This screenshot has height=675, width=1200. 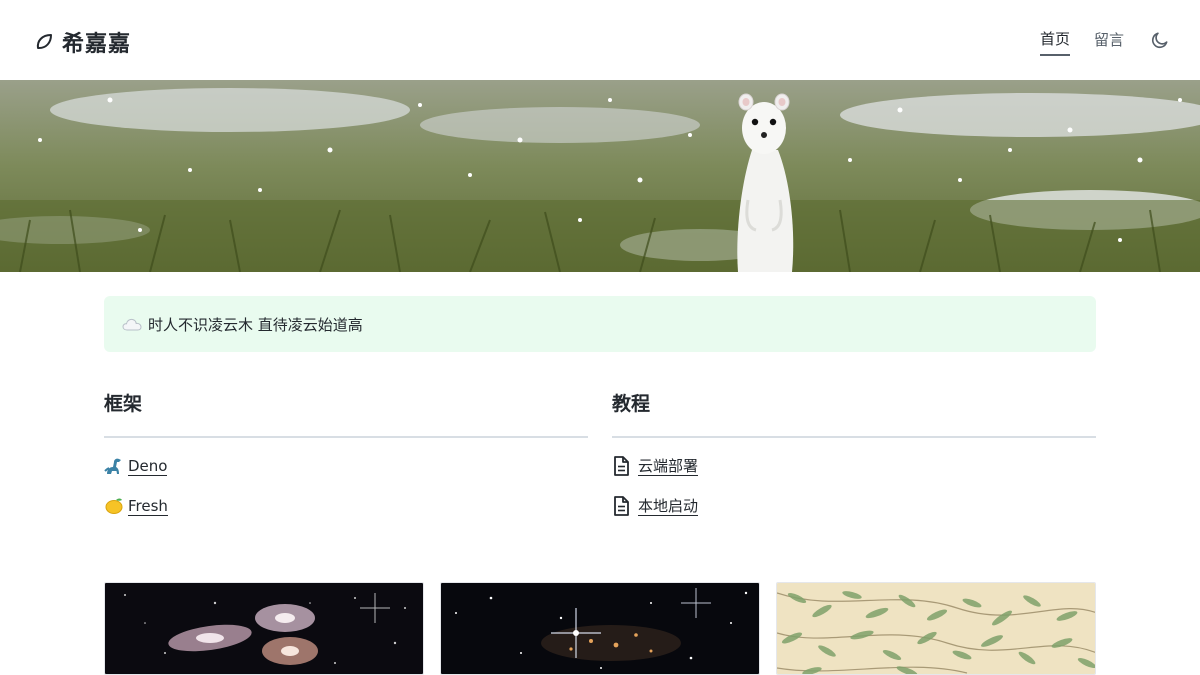 What do you see at coordinates (1054, 42) in the screenshot?
I see `nav-home-link: 首页` at bounding box center [1054, 42].